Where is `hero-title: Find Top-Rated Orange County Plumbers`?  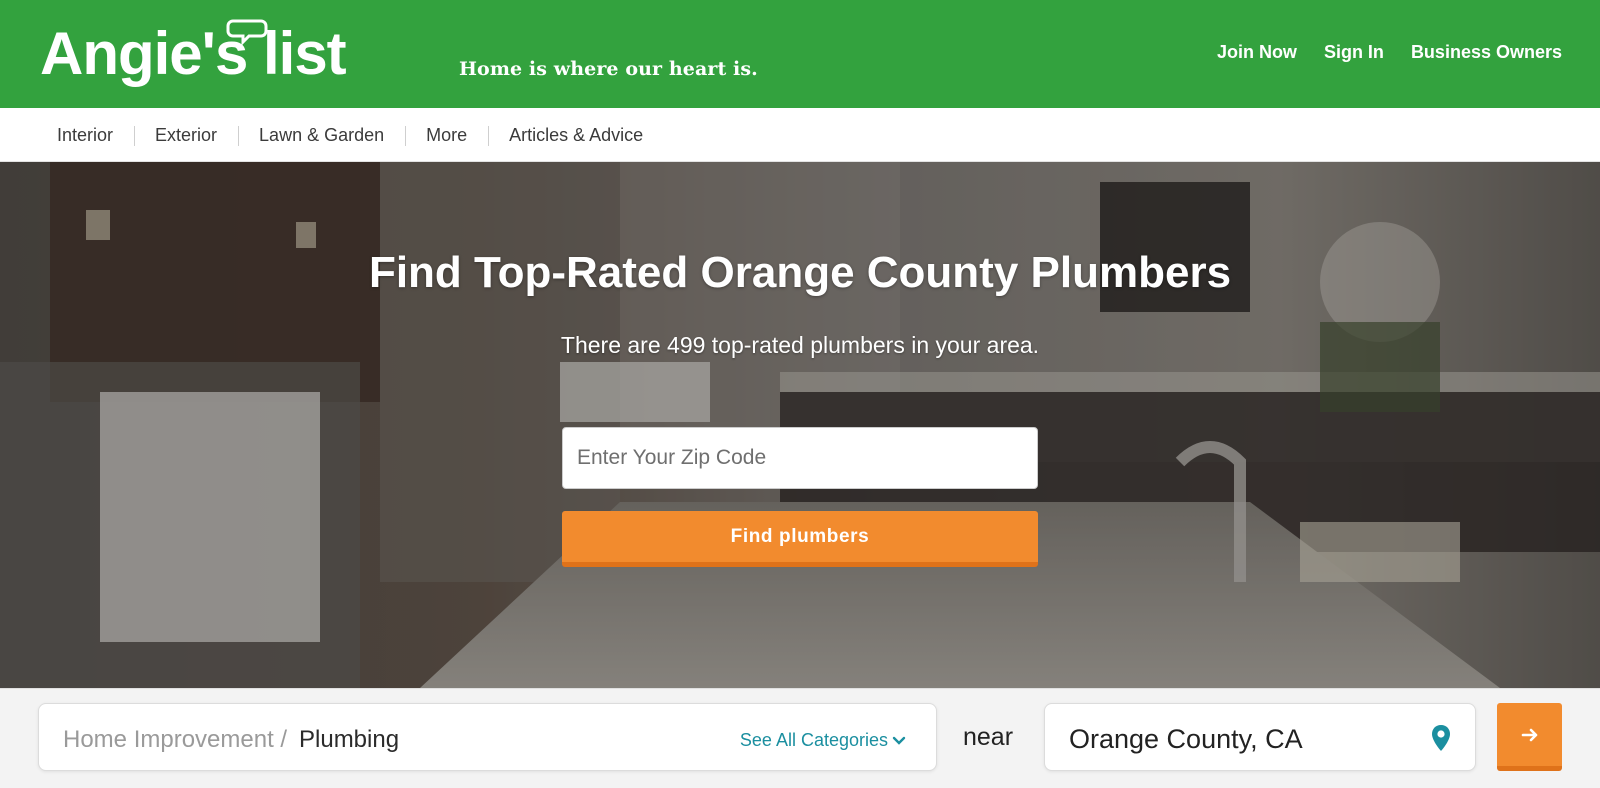 hero-title: Find Top-Rated Orange County Plumbers is located at coordinates (800, 272).